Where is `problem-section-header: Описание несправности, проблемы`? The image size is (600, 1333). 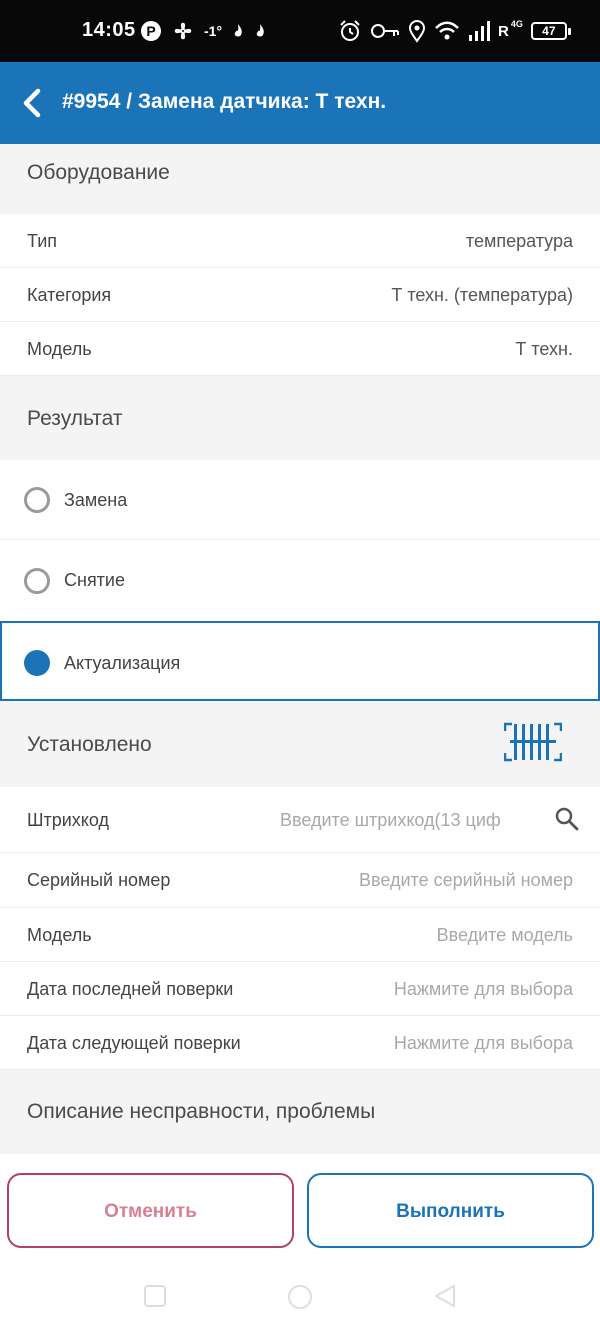 problem-section-header: Описание несправности, проблемы is located at coordinates (300, 1112).